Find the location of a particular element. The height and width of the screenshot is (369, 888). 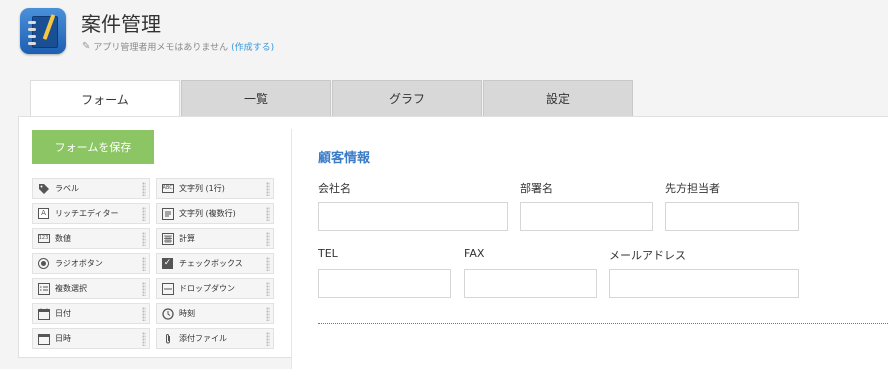

palette-item-text: 数値 is located at coordinates (63, 238).